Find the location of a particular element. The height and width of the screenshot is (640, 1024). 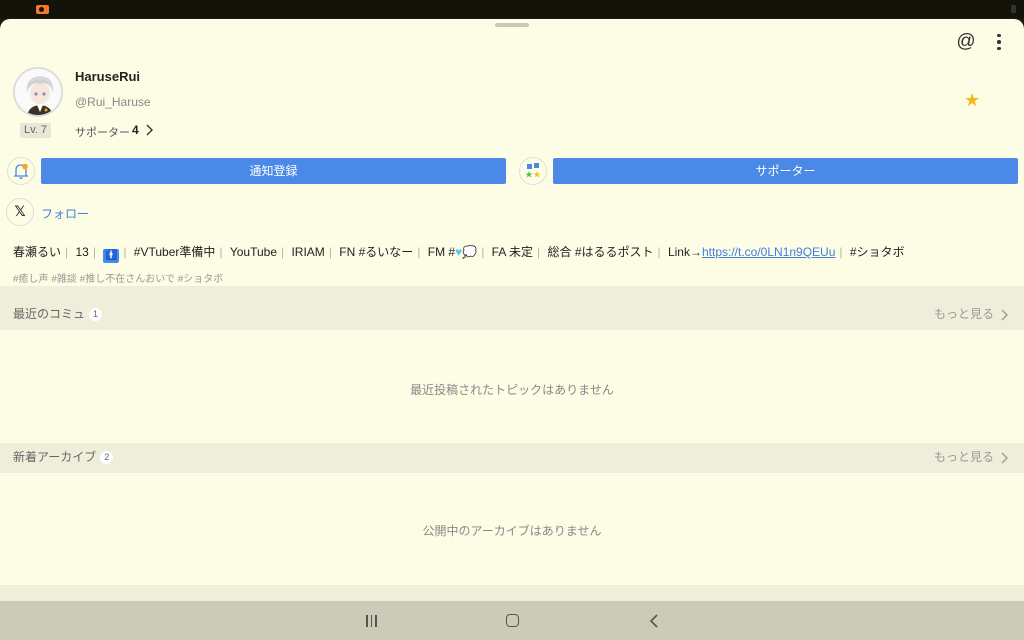

bio-part: IRIAM is located at coordinates (308, 252).